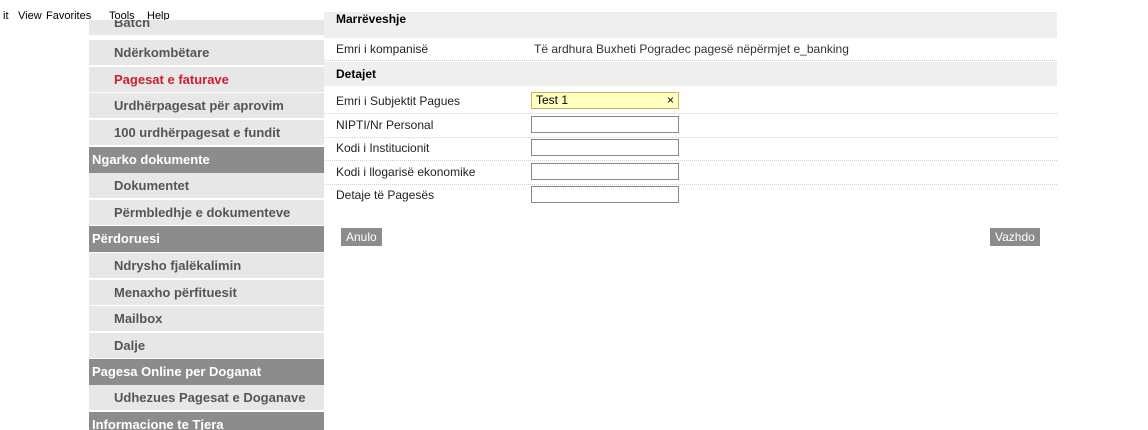  What do you see at coordinates (385, 195) in the screenshot?
I see `payment-details-label: Detaje të Pagesës` at bounding box center [385, 195].